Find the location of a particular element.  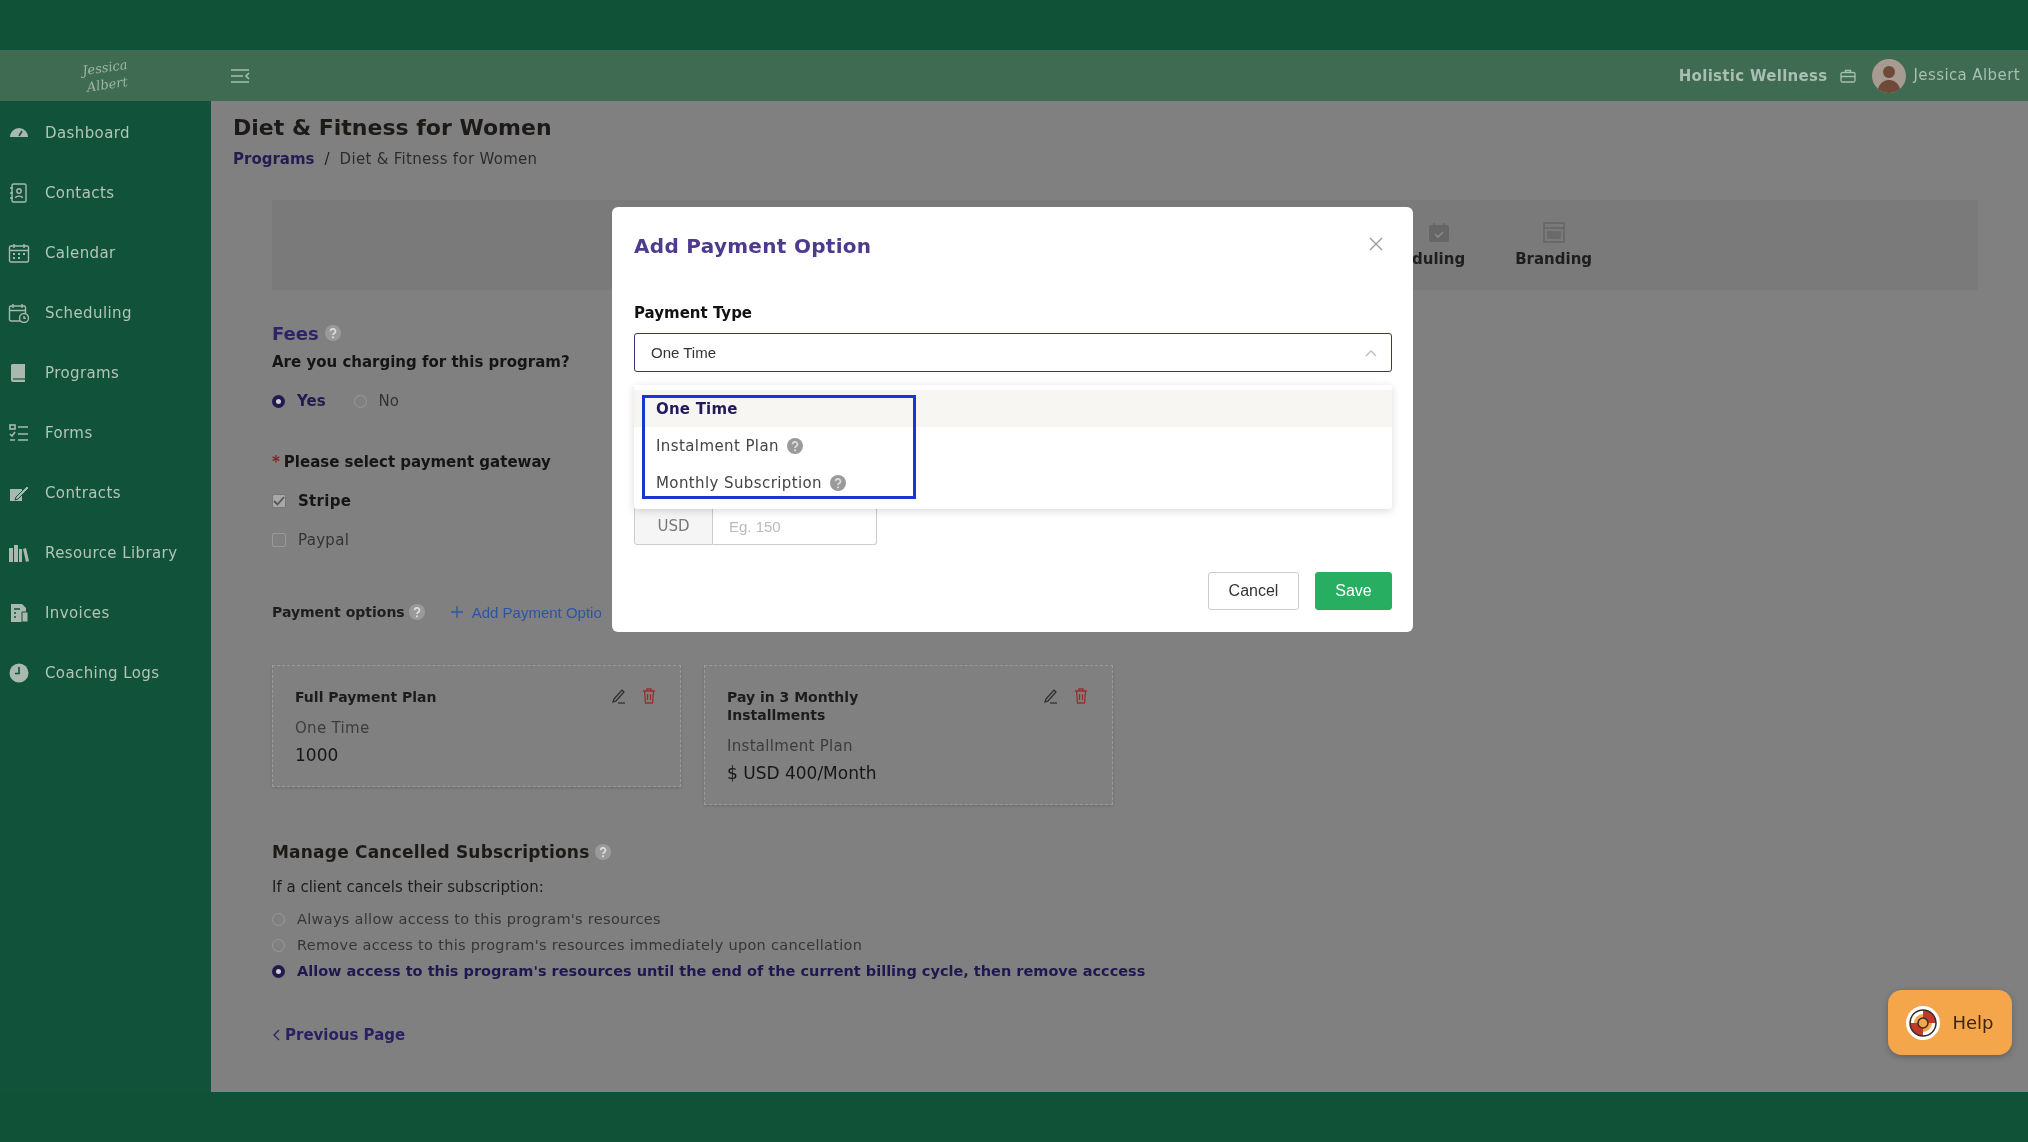

sidebar-item: Programs is located at coordinates (105, 373).